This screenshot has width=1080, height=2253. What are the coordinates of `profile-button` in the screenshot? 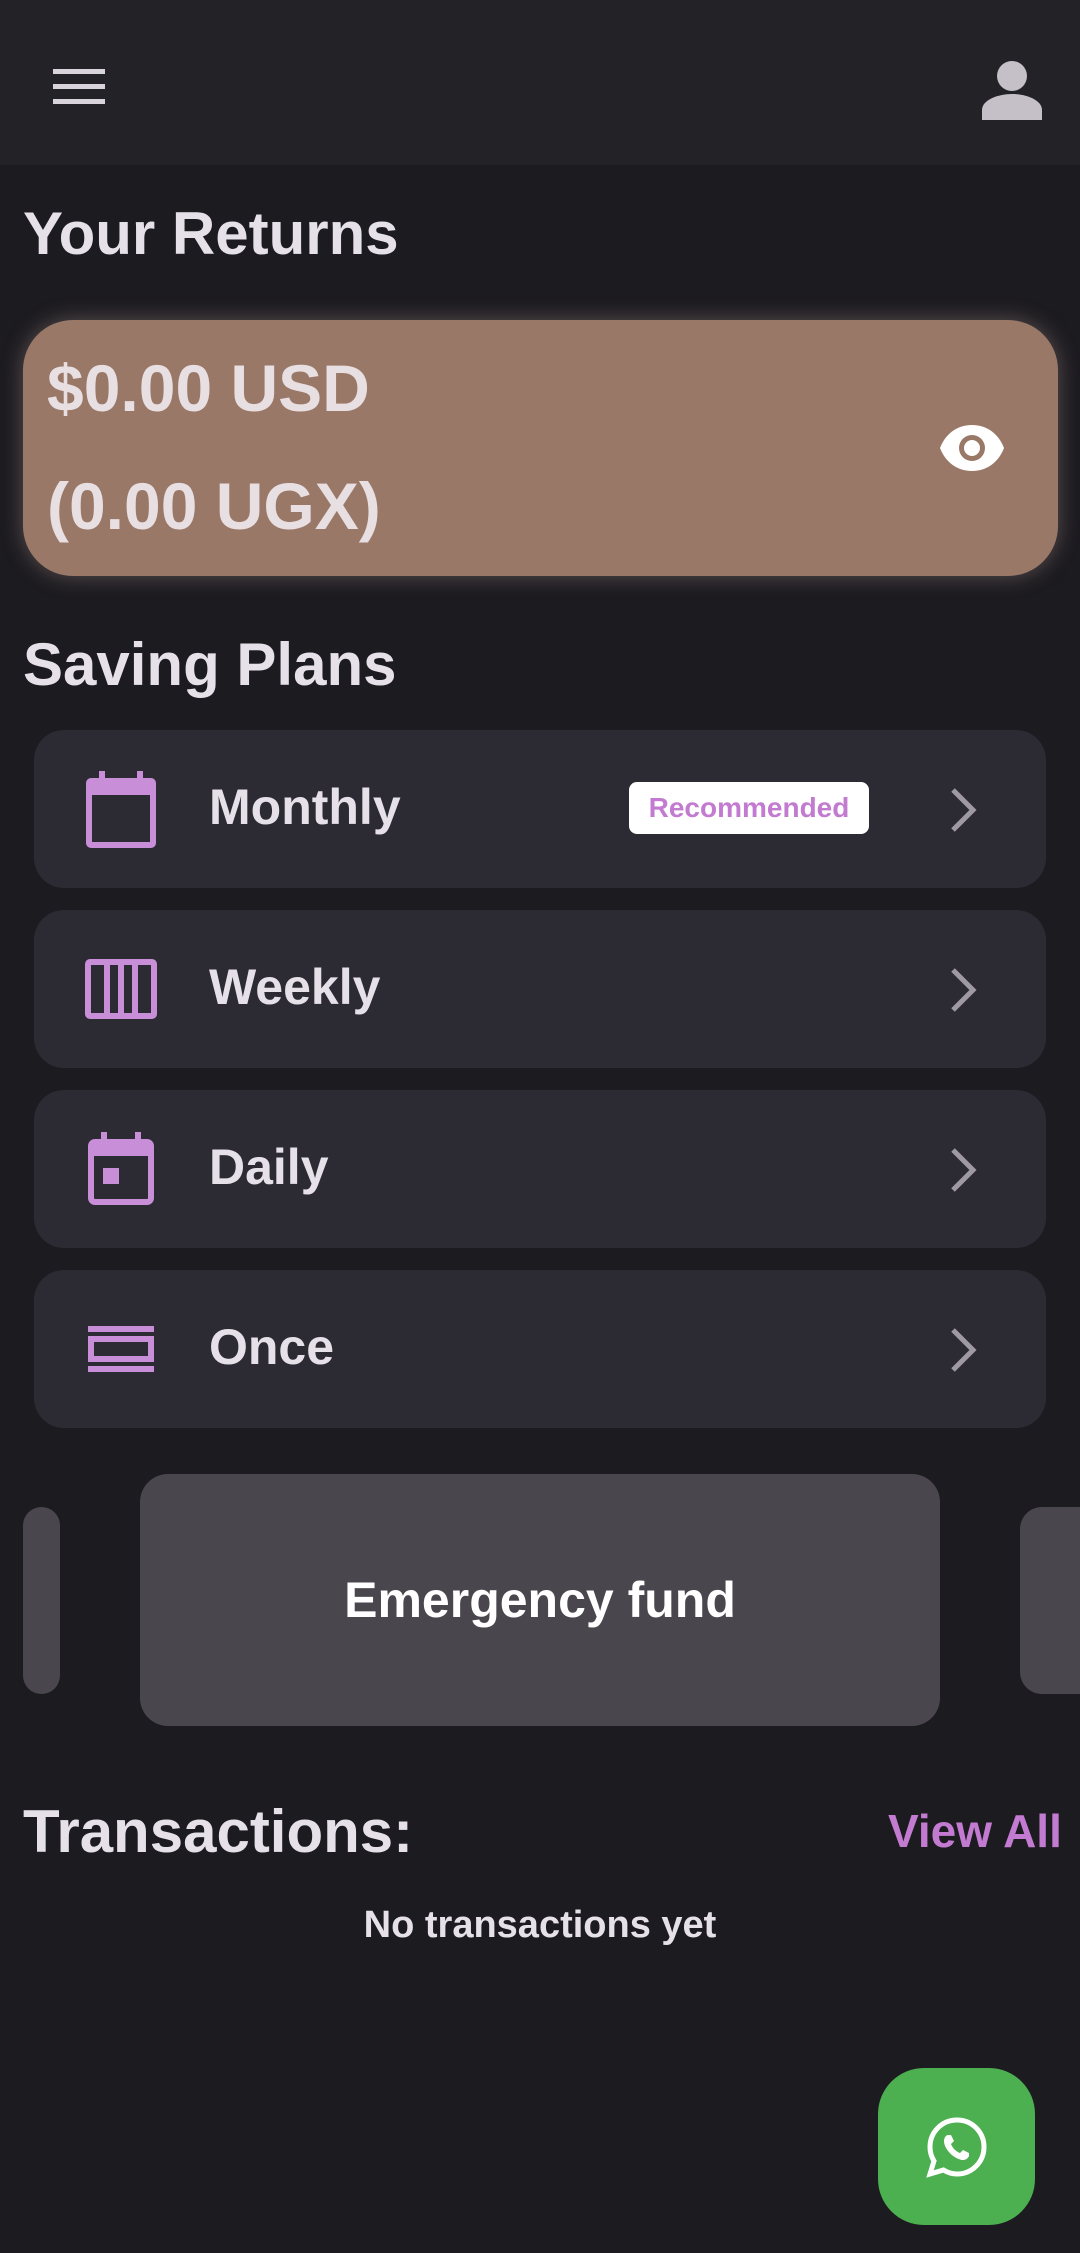 It's located at (1012, 90).